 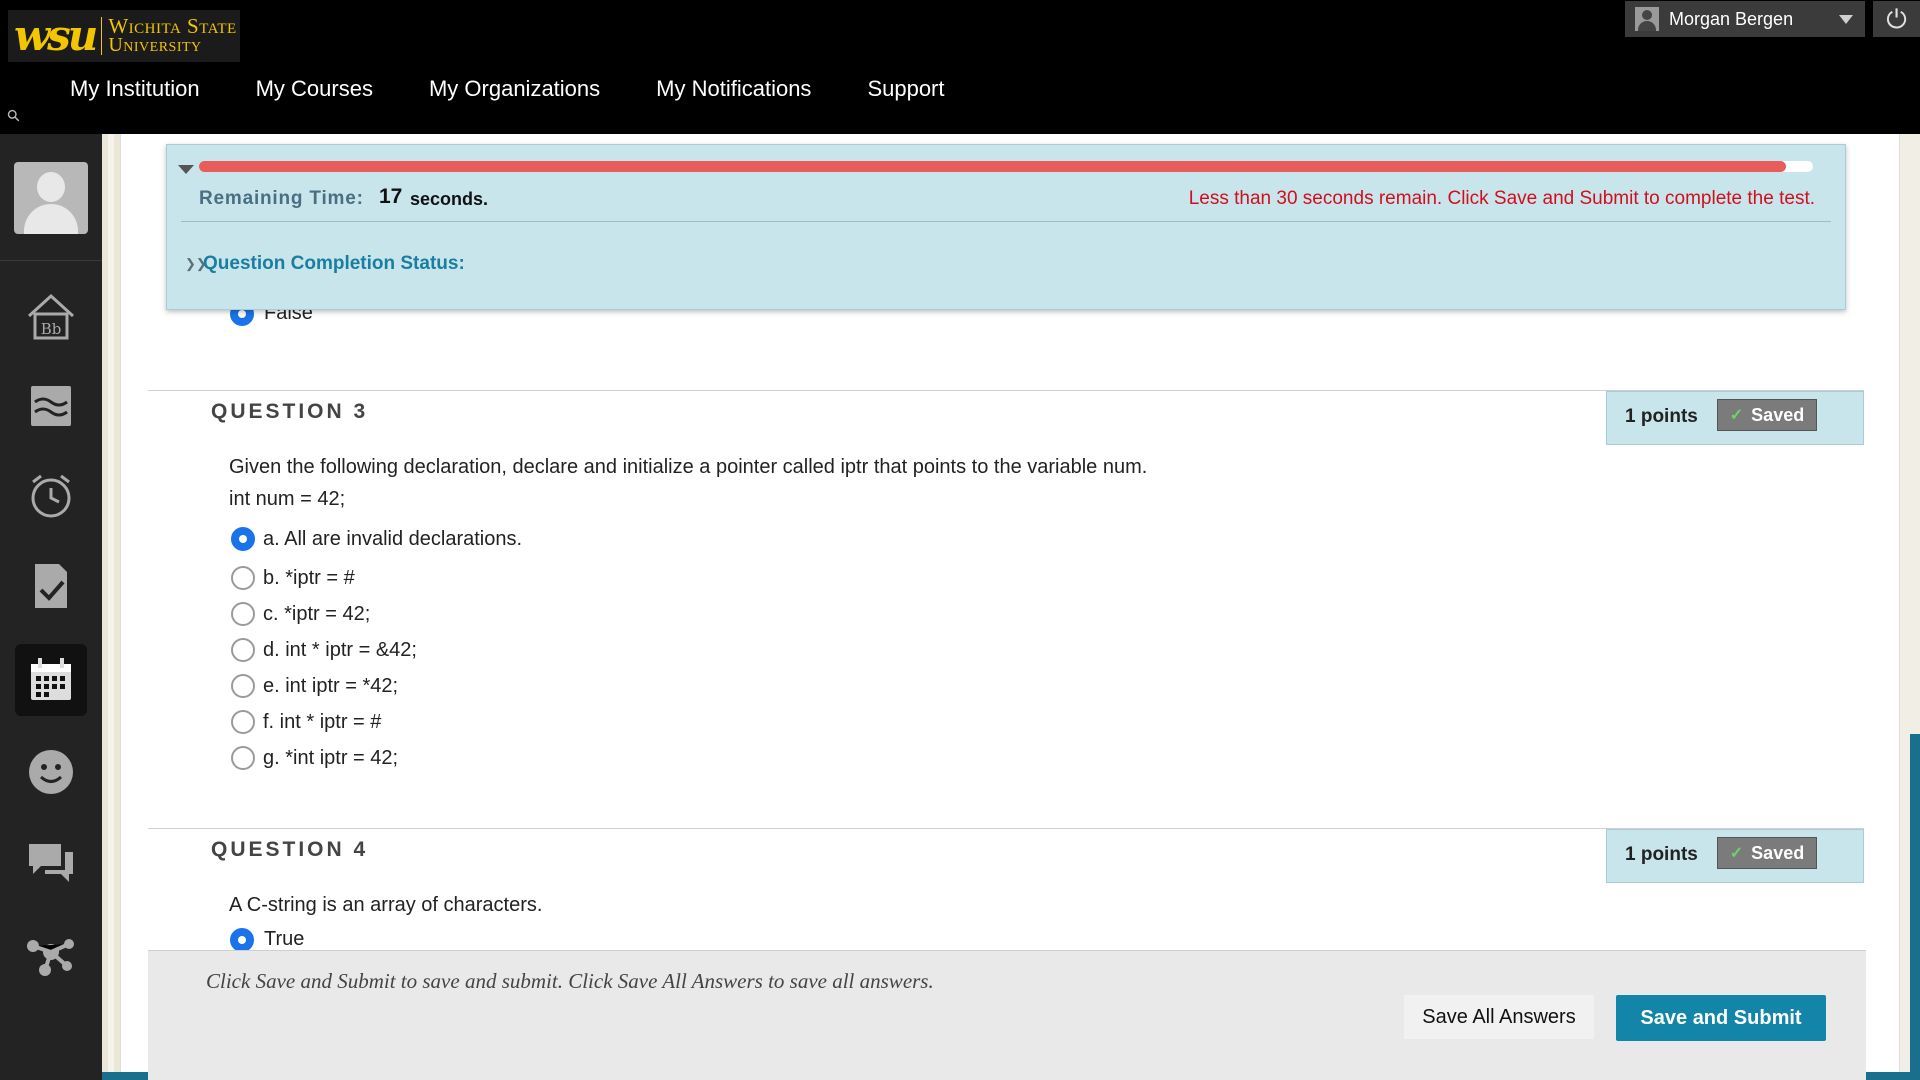 What do you see at coordinates (391, 196) in the screenshot?
I see `remaining-time-value: 17` at bounding box center [391, 196].